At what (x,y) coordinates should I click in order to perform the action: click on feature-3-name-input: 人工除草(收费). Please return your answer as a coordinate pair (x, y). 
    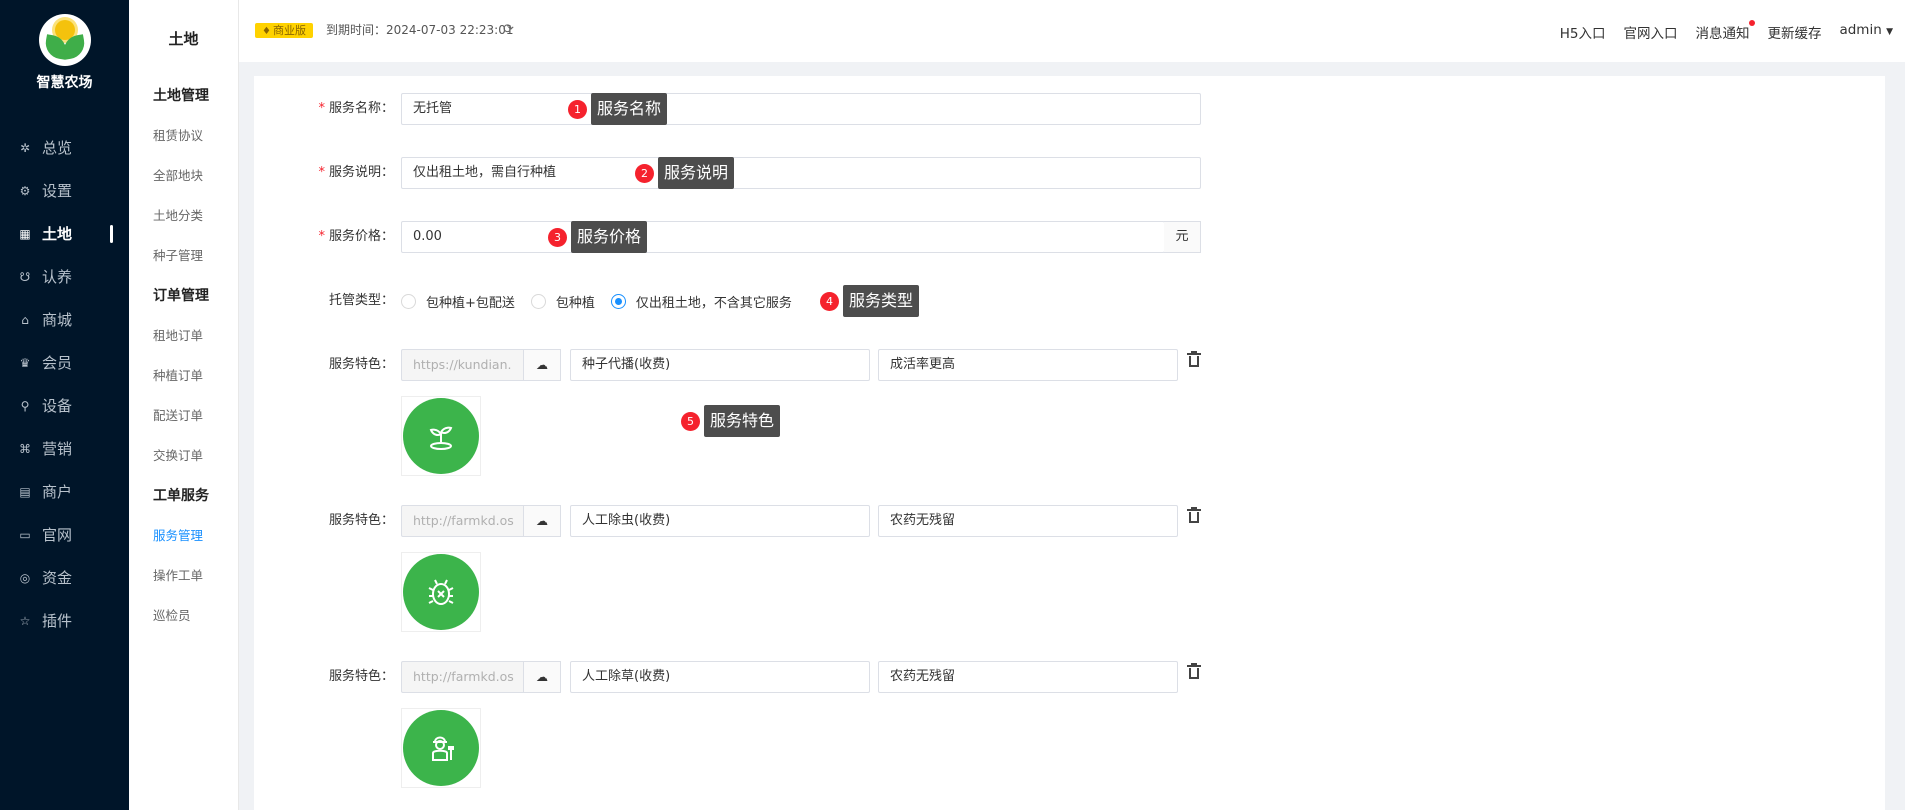
    Looking at the image, I should click on (720, 677).